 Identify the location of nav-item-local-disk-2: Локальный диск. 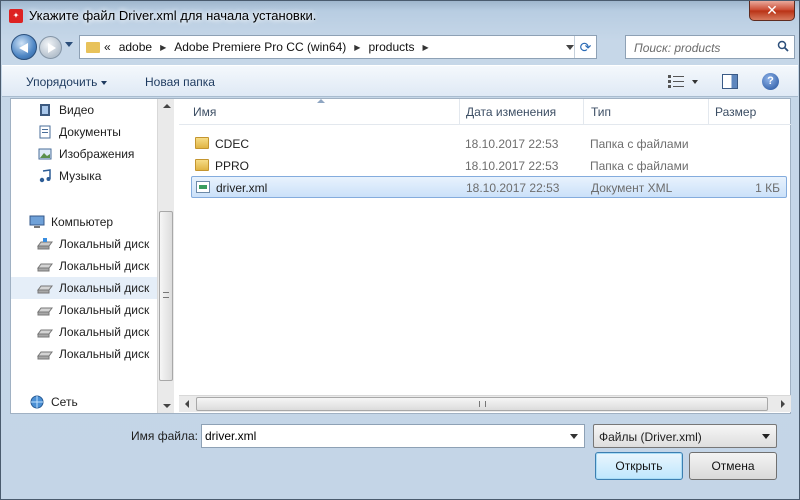
(84, 266).